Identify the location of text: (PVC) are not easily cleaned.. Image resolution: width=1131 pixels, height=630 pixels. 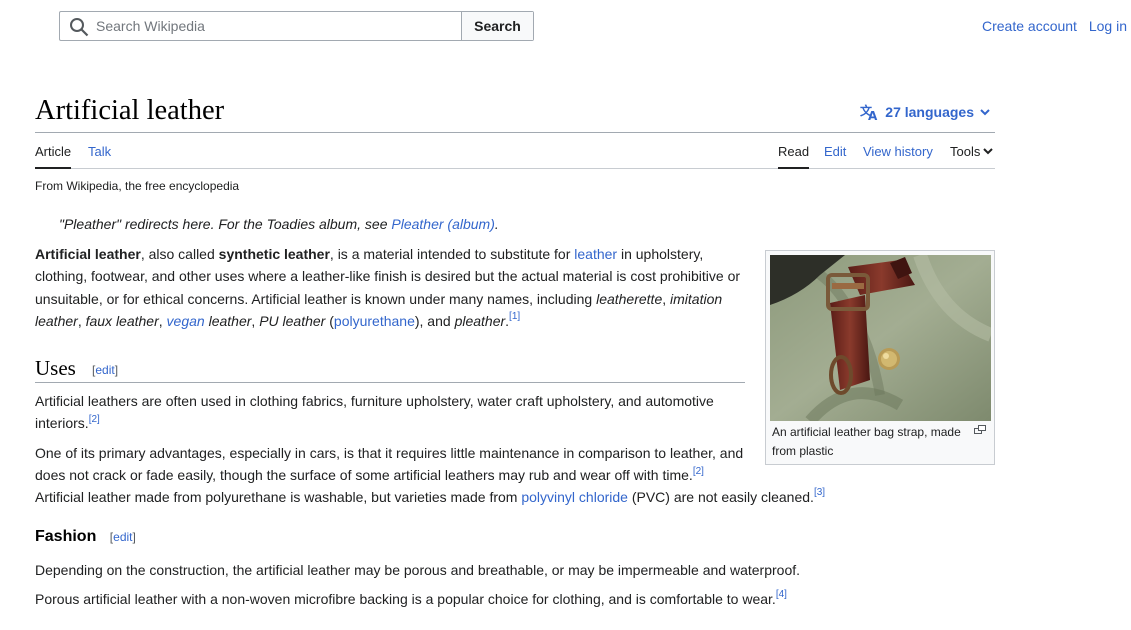
(720, 497).